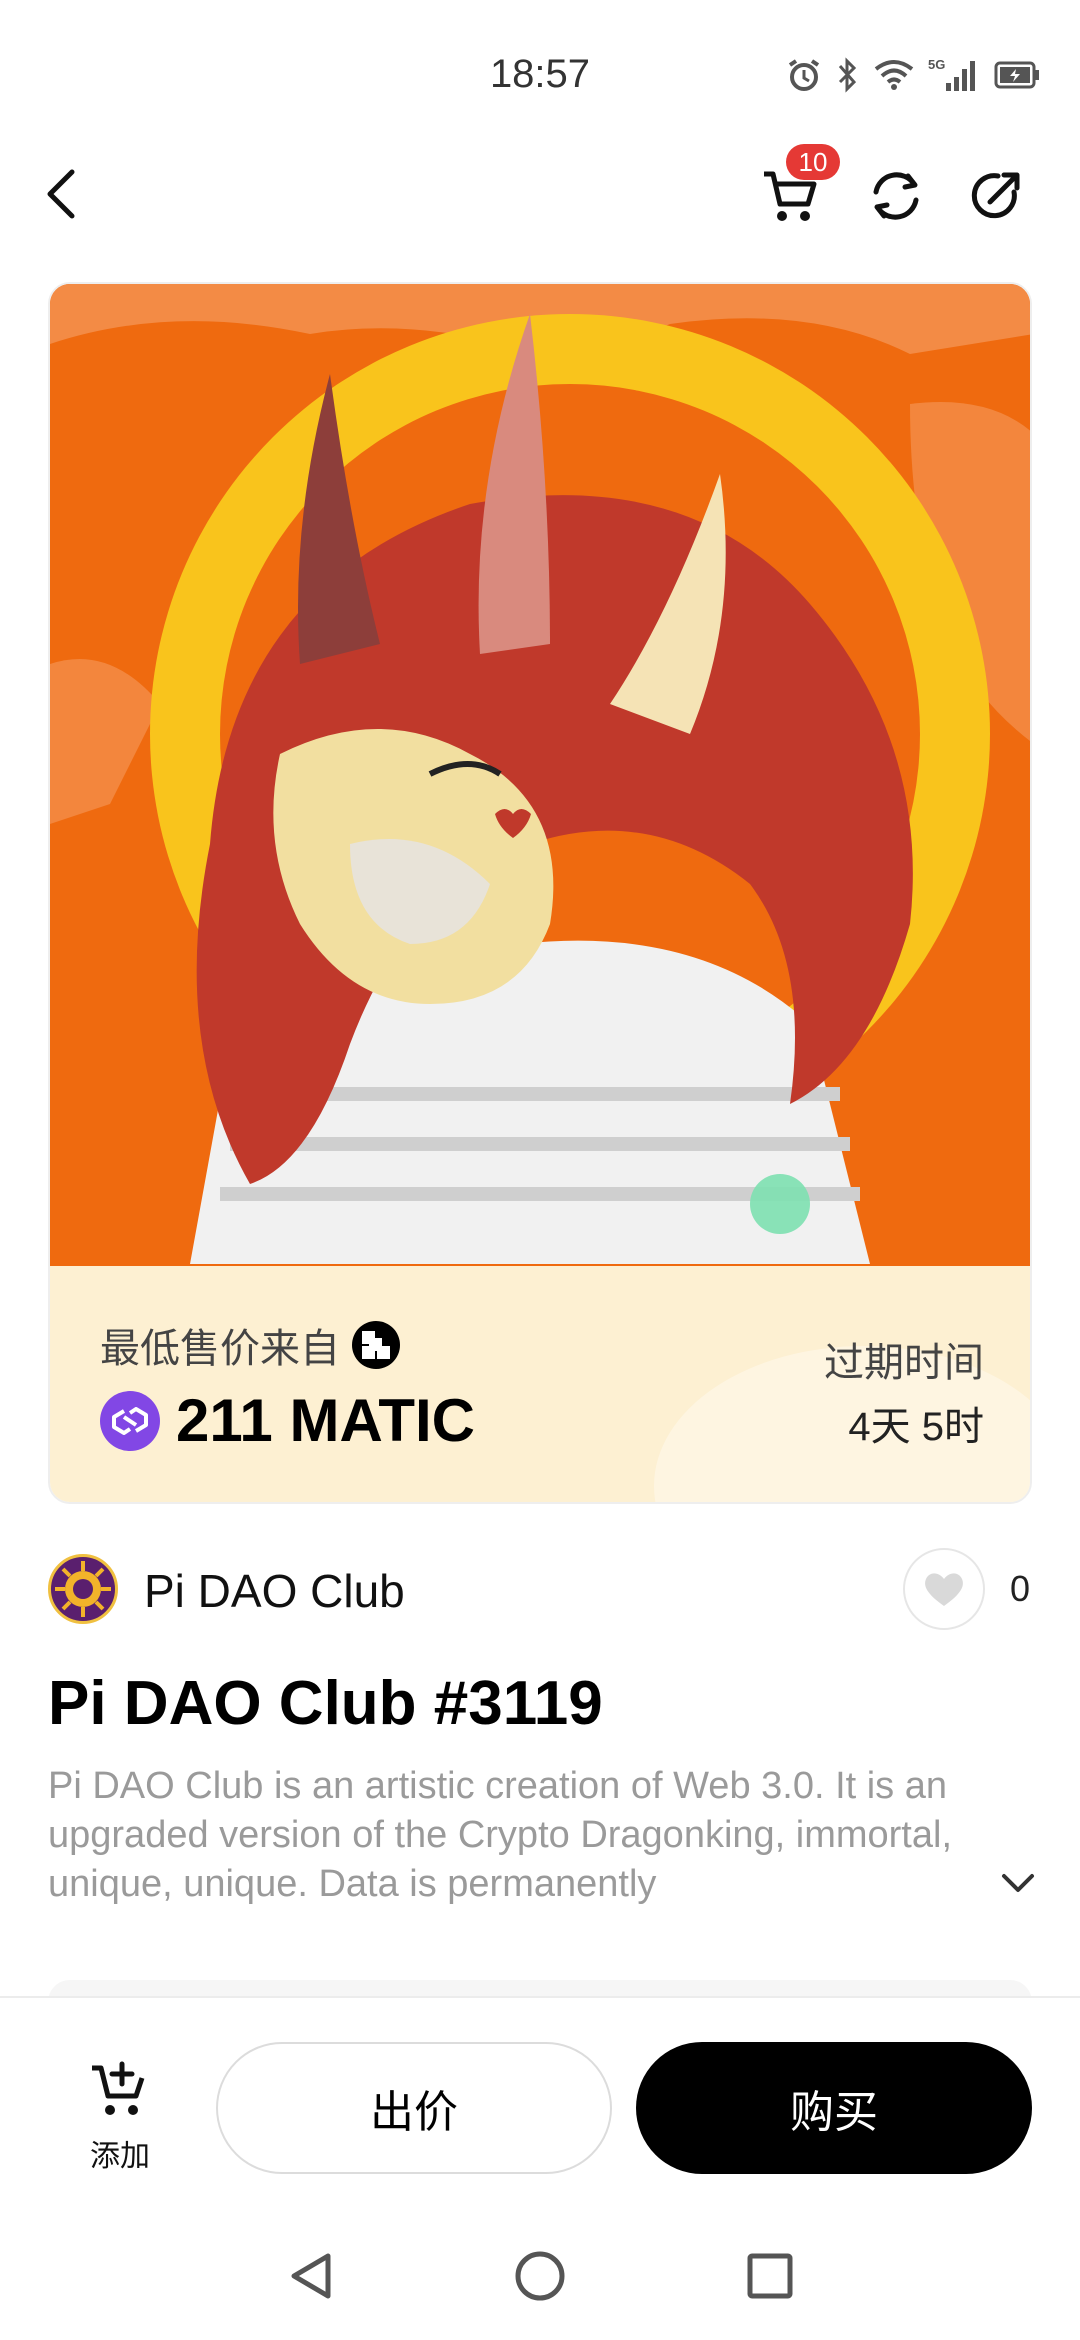 The height and width of the screenshot is (2340, 1080). What do you see at coordinates (118, 2088) in the screenshot?
I see `cart-add-icon` at bounding box center [118, 2088].